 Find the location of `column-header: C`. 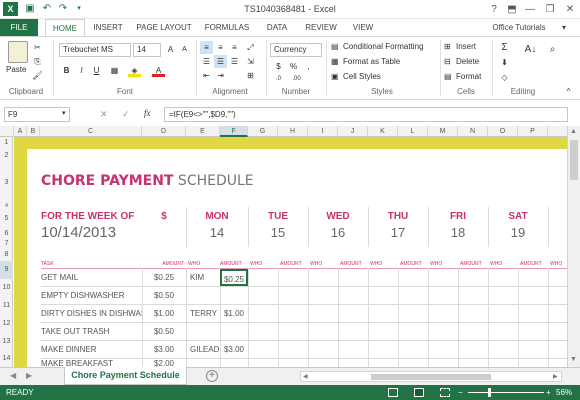

column-header: C is located at coordinates (91, 131).